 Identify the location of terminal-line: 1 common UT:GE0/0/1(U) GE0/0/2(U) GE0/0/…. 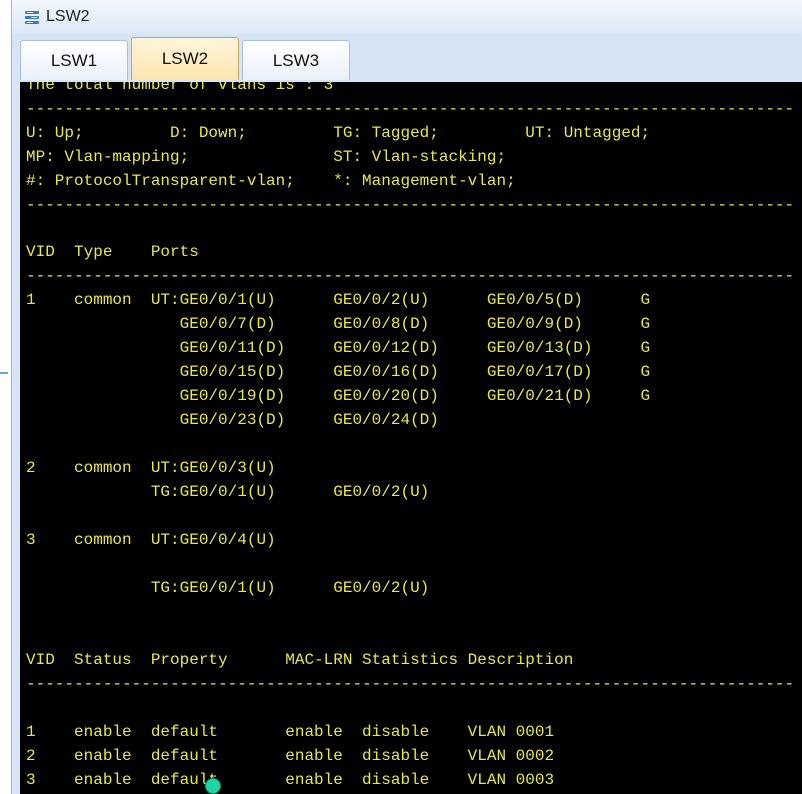
(338, 300).